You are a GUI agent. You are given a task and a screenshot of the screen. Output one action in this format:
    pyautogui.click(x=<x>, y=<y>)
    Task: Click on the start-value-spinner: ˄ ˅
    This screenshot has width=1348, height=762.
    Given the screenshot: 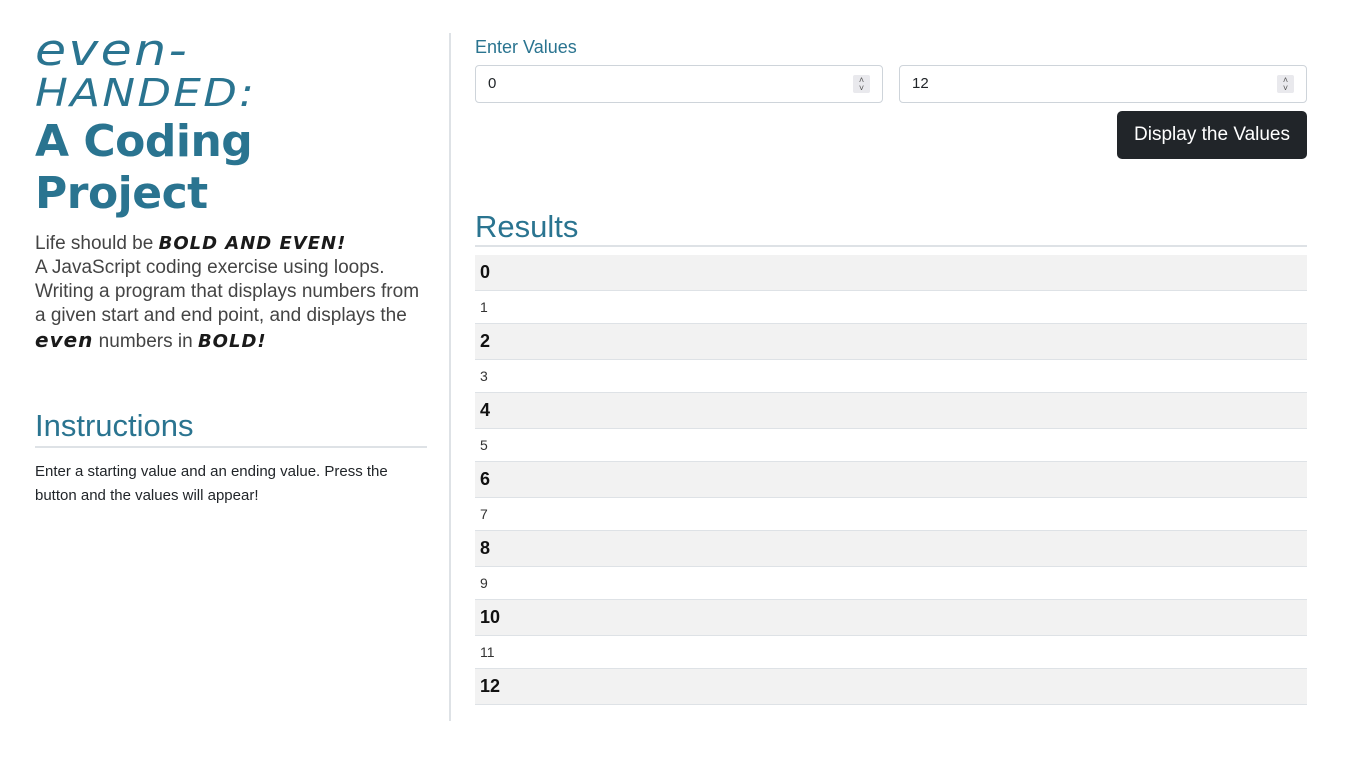 What is the action you would take?
    pyautogui.click(x=861, y=84)
    